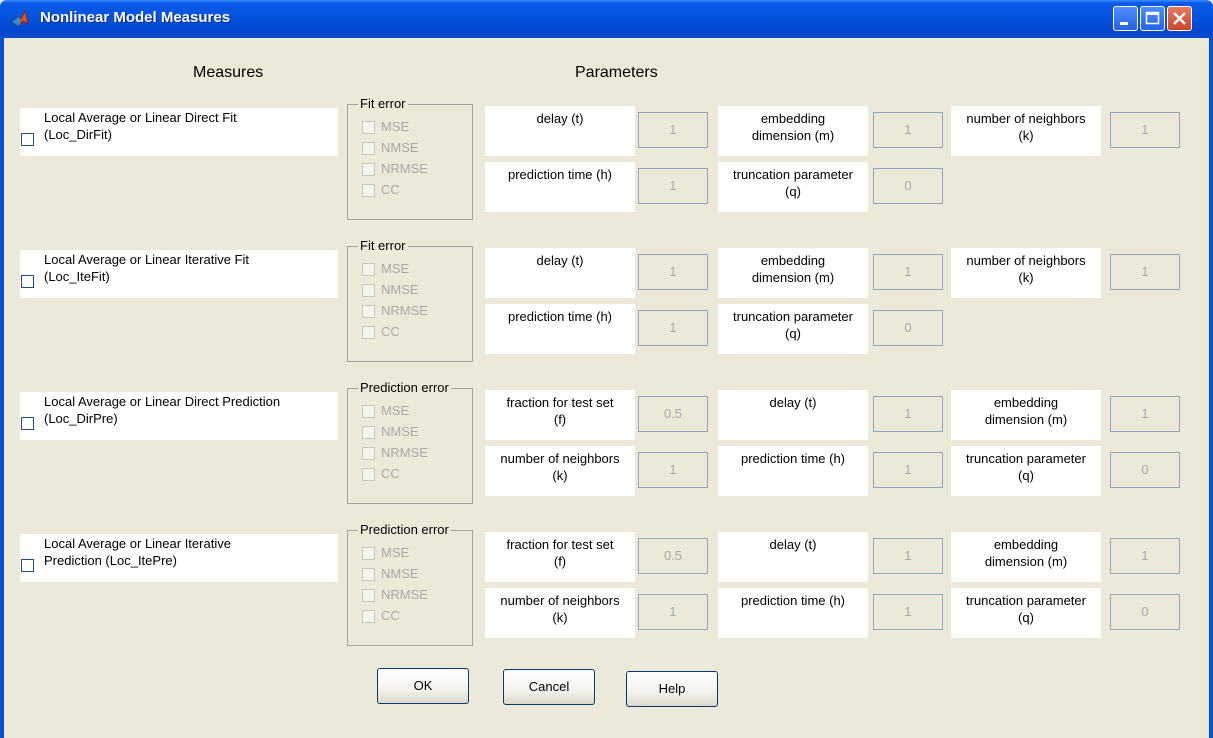  Describe the element at coordinates (20, 18) in the screenshot. I see `matlab-logo-icon` at that location.